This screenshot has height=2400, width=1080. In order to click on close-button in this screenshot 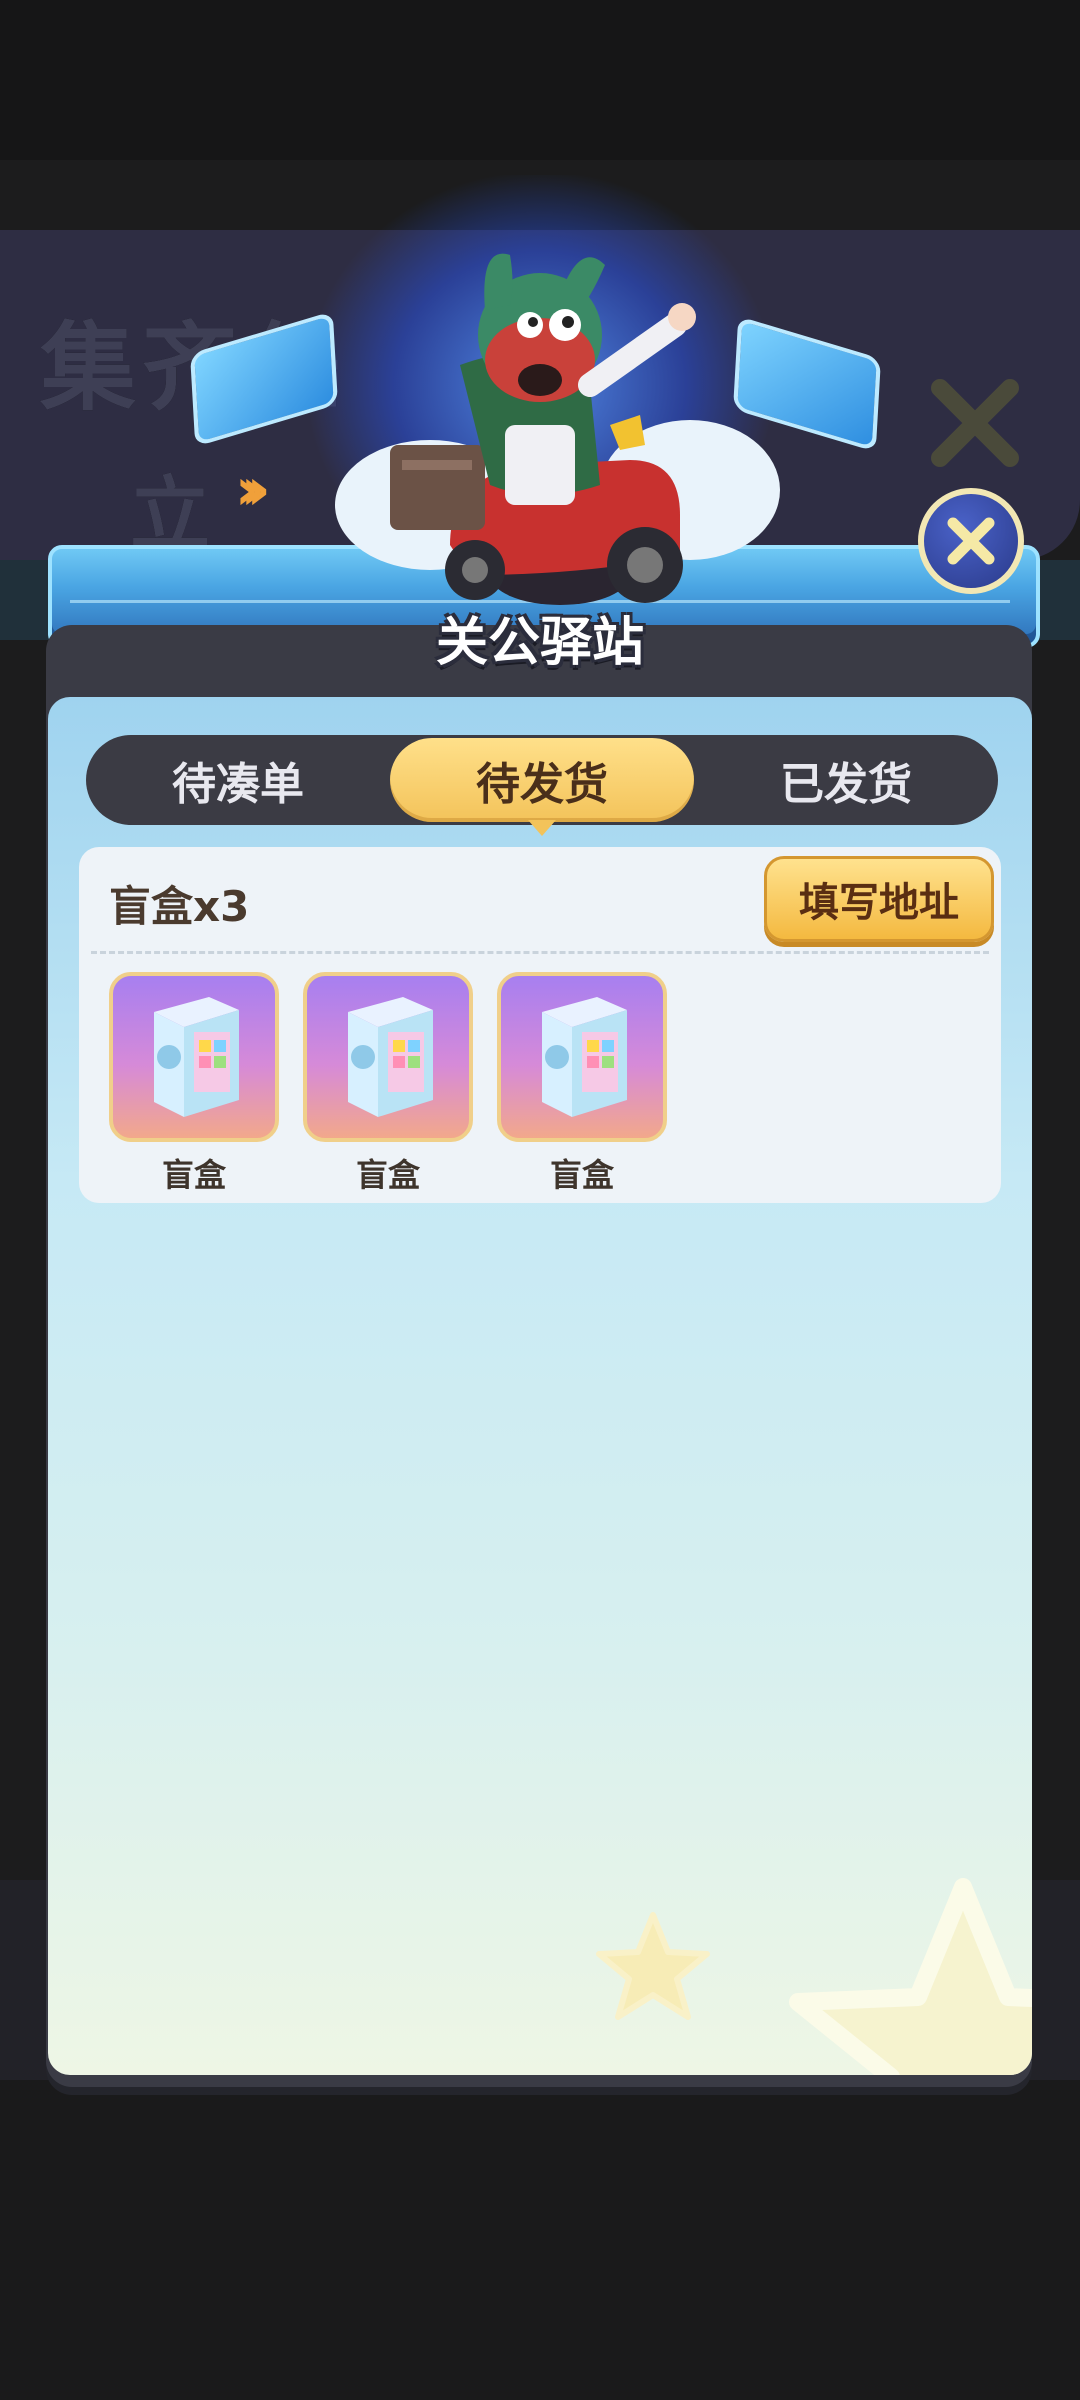, I will do `click(971, 541)`.